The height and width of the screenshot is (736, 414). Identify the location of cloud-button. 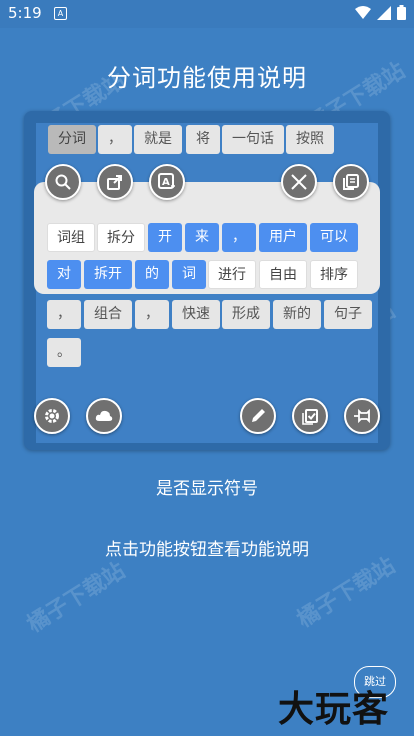
(104, 416).